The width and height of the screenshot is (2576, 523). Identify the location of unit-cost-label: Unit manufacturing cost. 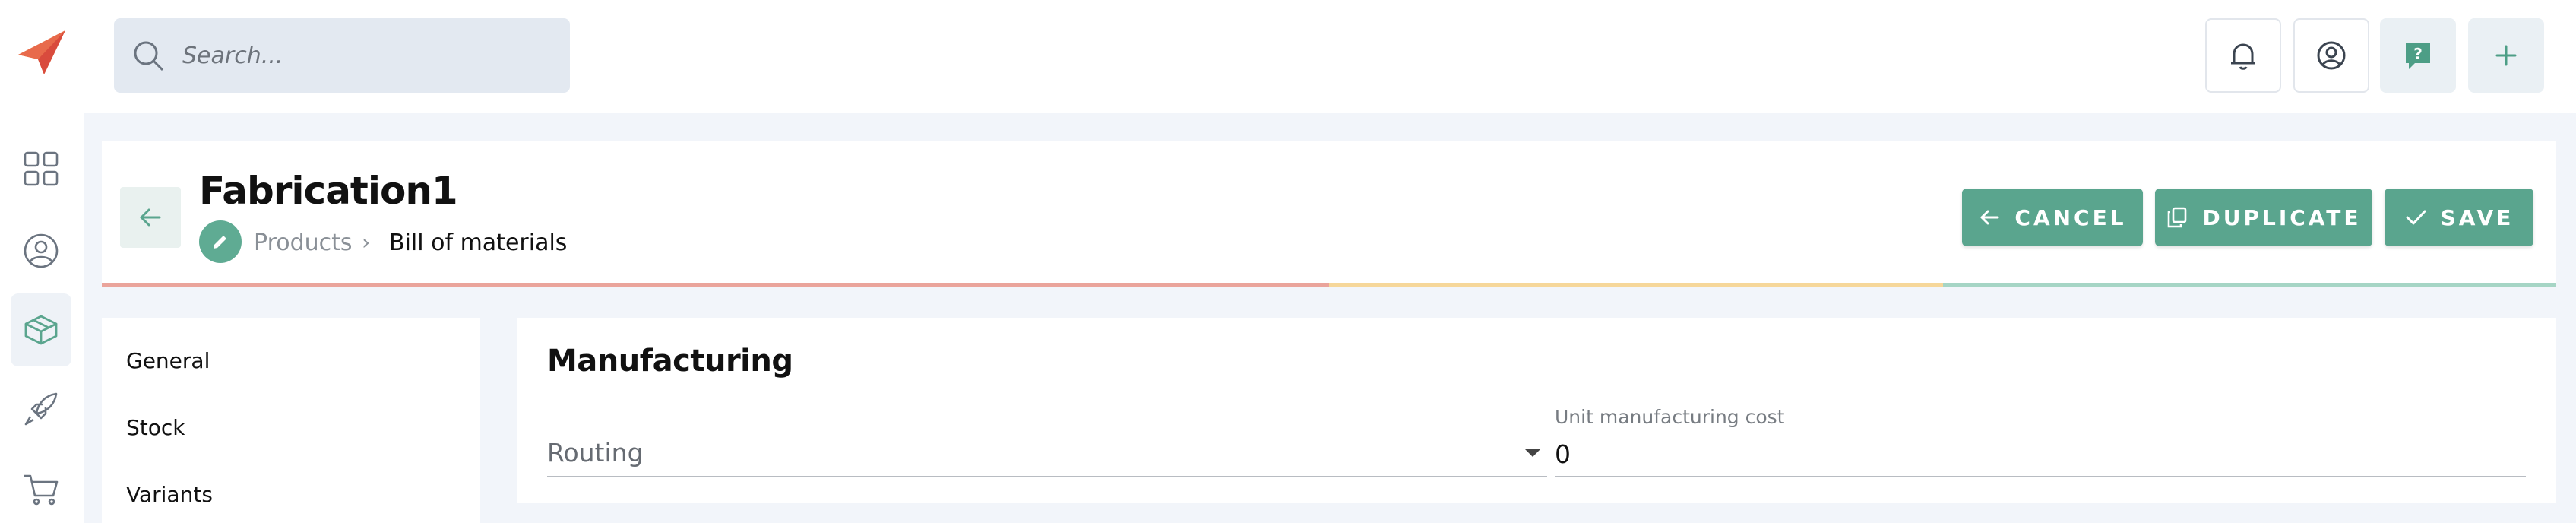
(1670, 417).